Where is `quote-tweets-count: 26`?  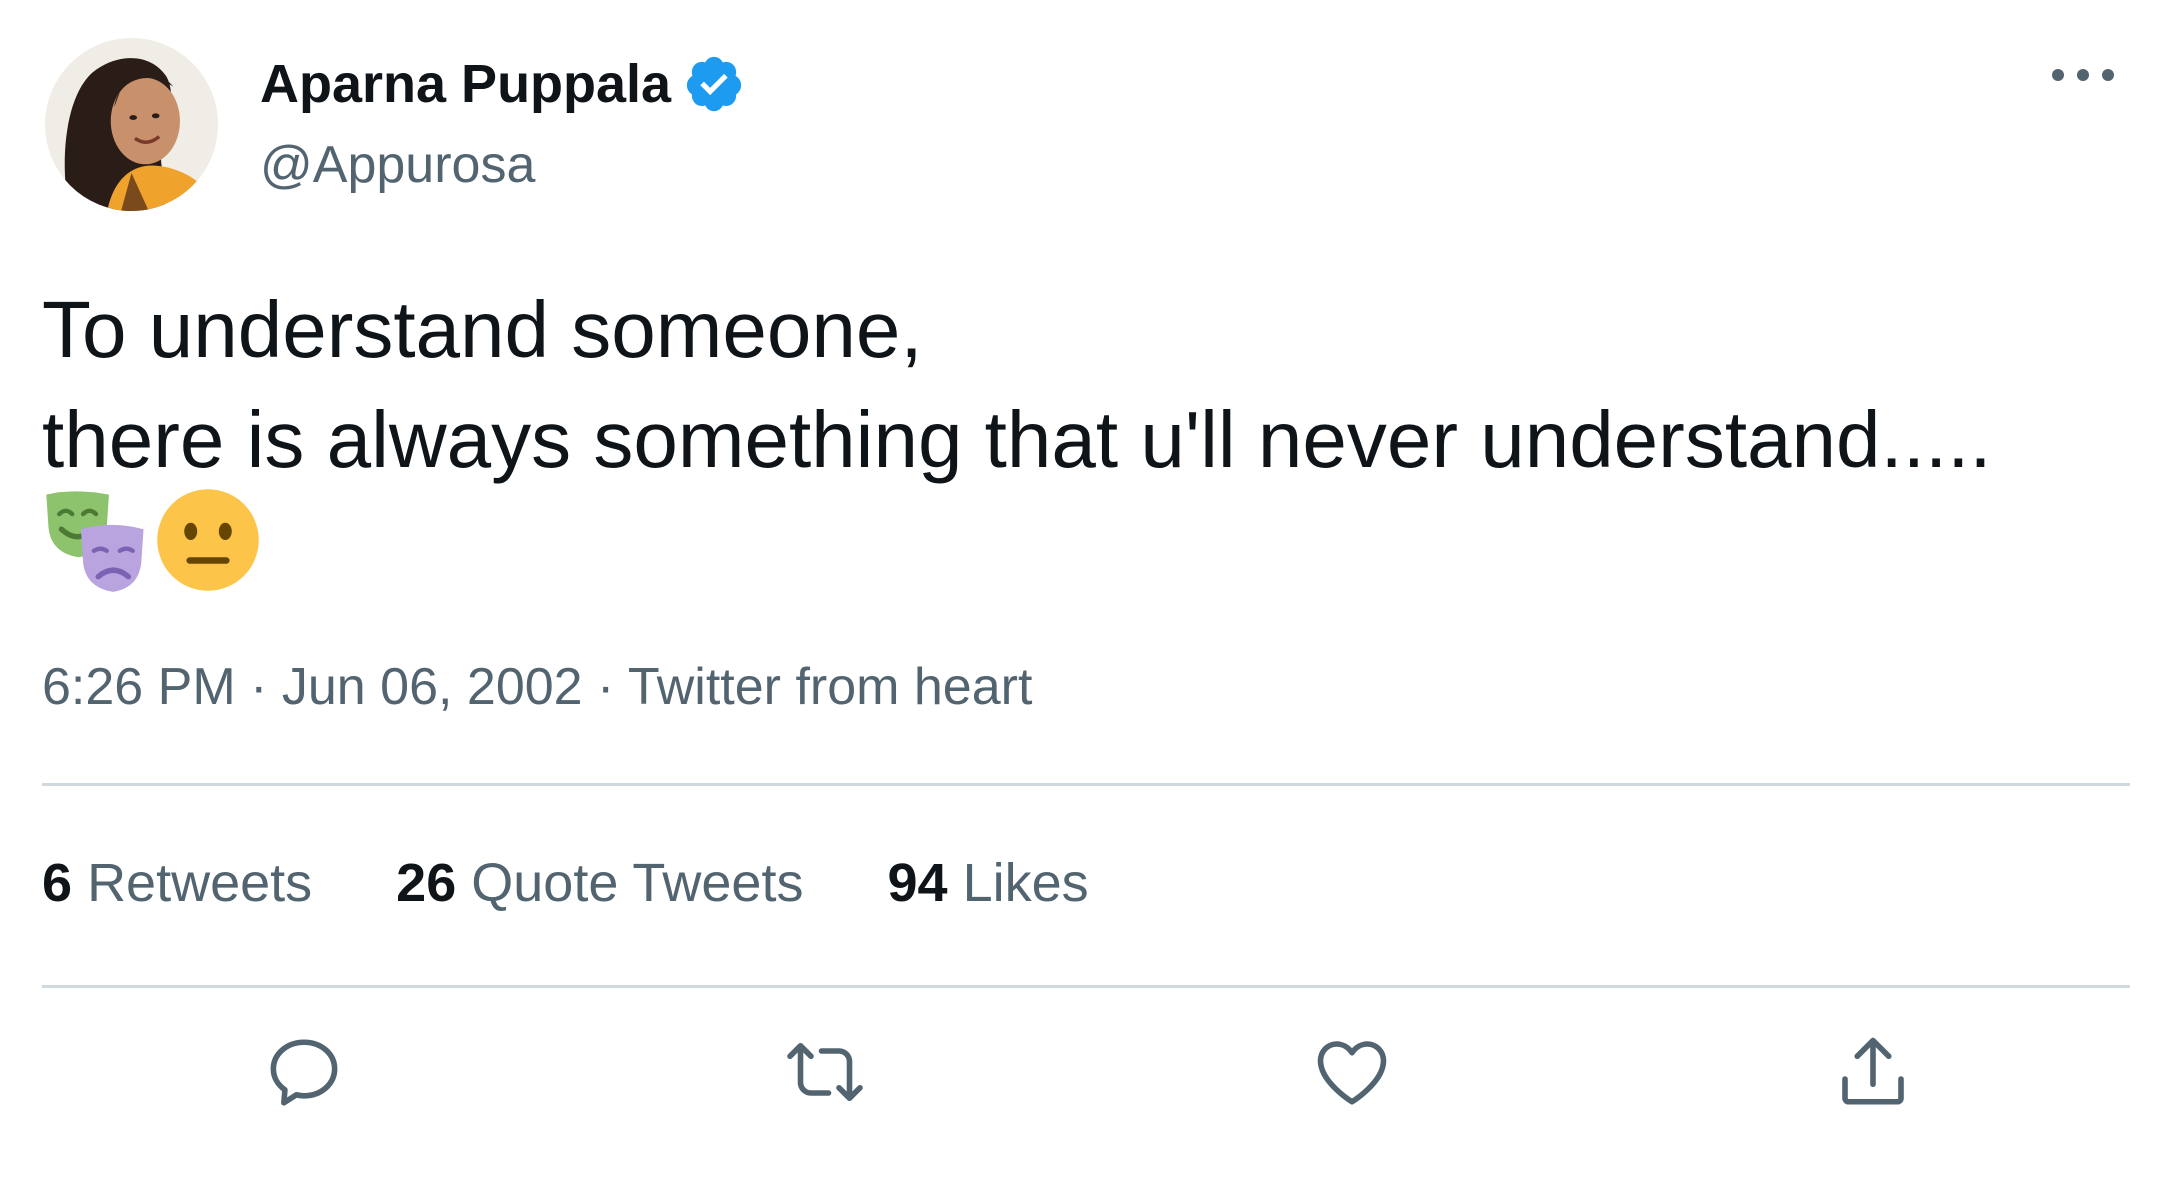
quote-tweets-count: 26 is located at coordinates (426, 883).